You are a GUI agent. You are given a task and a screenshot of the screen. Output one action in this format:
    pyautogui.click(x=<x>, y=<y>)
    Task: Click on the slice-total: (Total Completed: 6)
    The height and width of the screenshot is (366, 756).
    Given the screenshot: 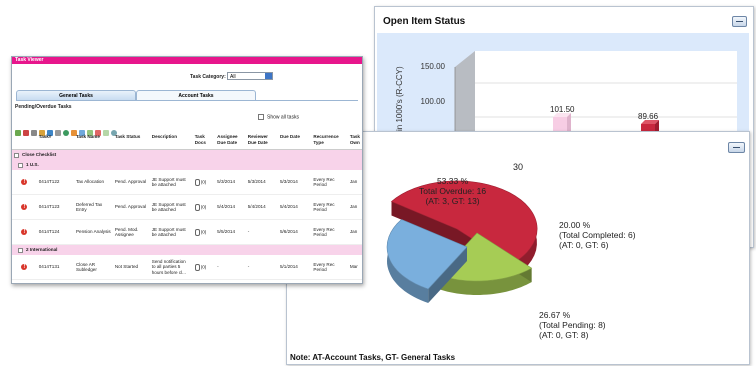 What is the action you would take?
    pyautogui.click(x=597, y=235)
    